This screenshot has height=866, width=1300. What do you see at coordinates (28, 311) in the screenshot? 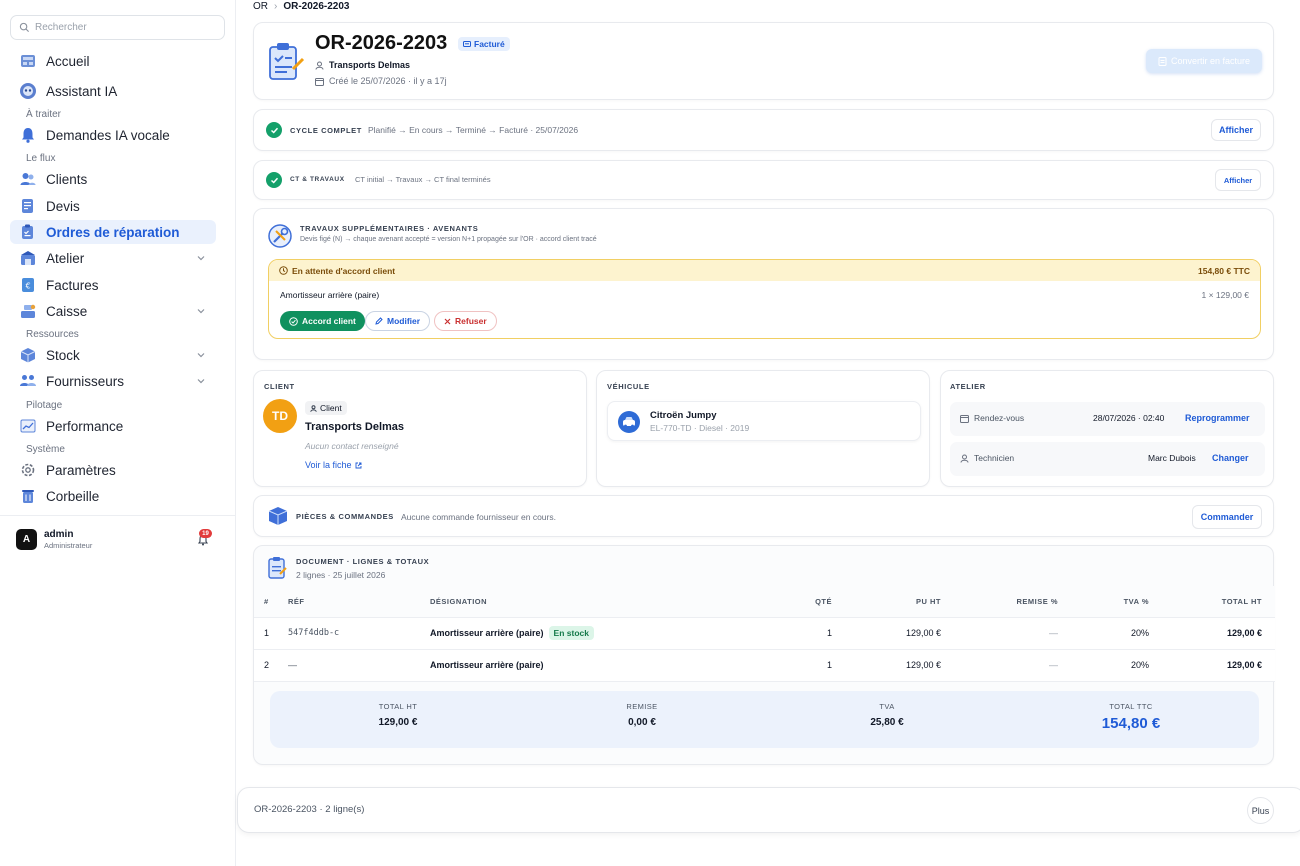
I see `cash-register-icon` at bounding box center [28, 311].